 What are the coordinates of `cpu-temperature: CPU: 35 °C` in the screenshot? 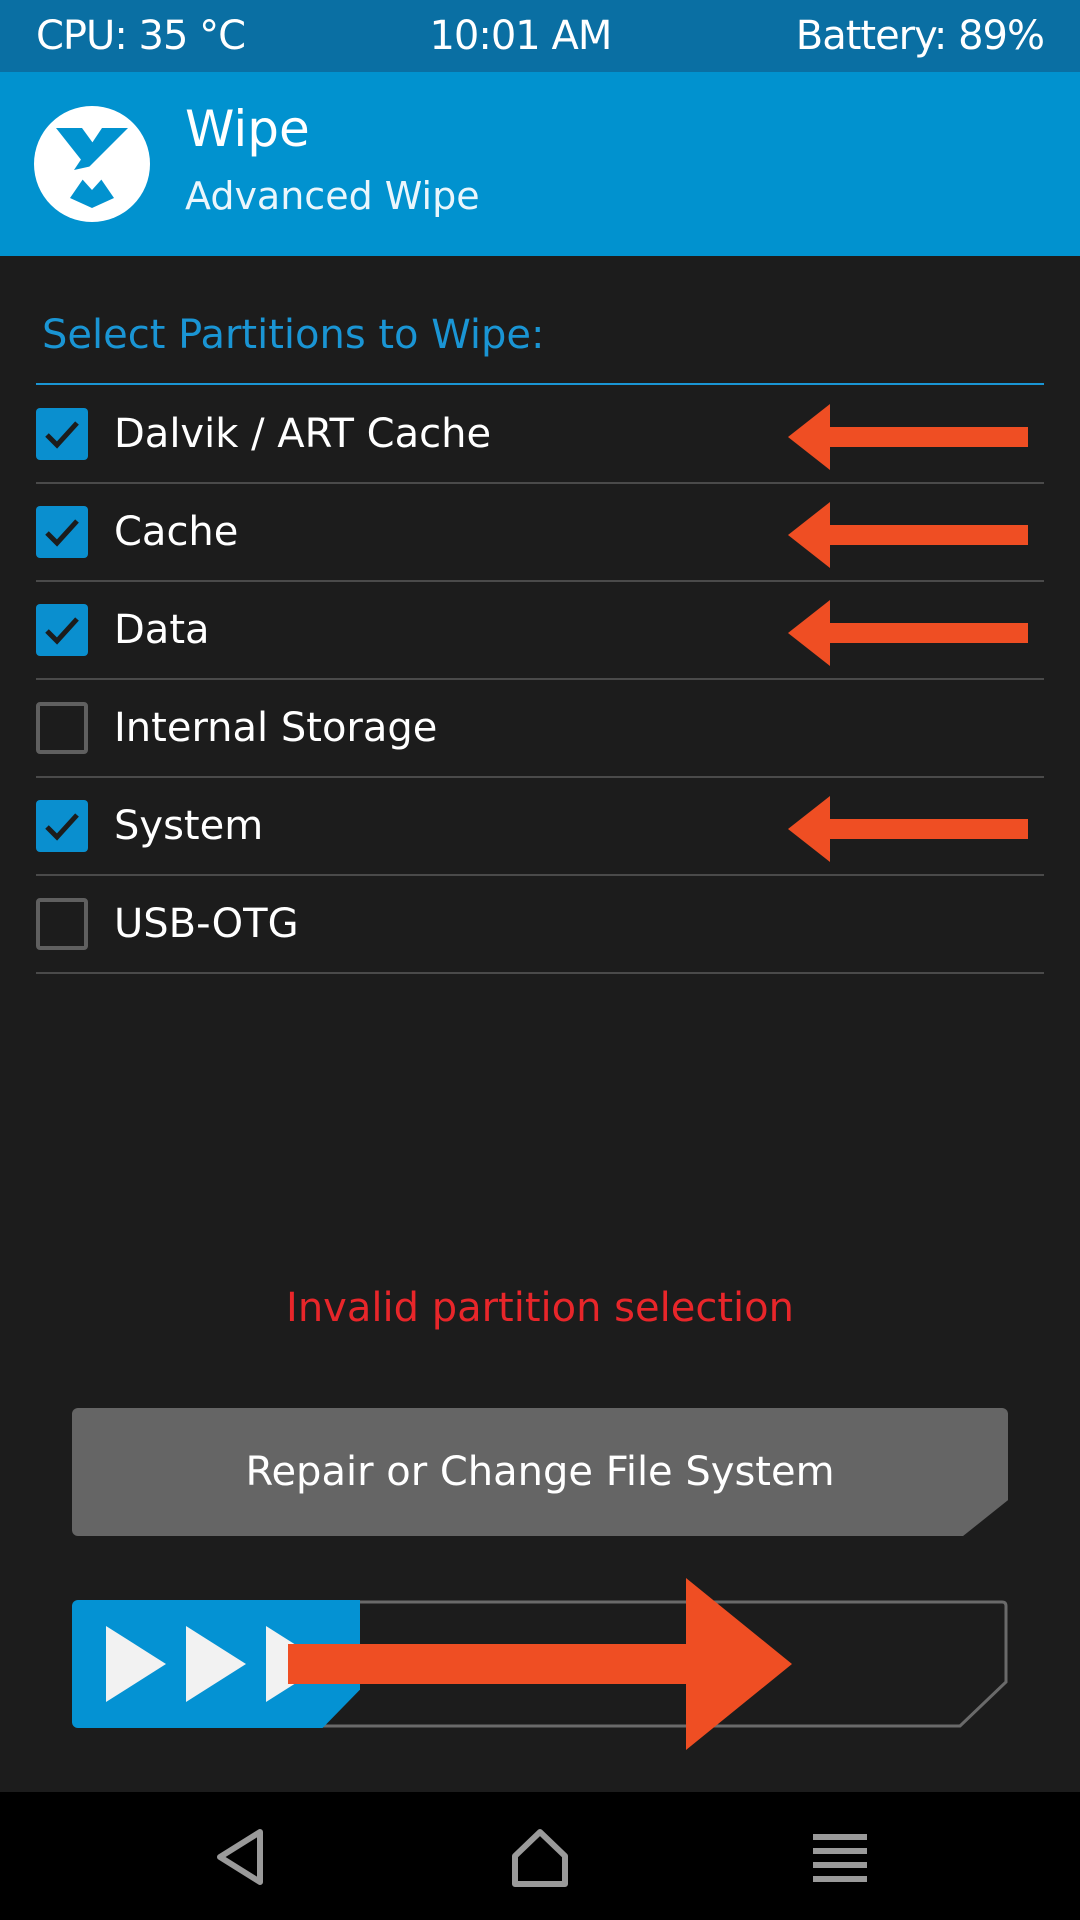 It's located at (141, 36).